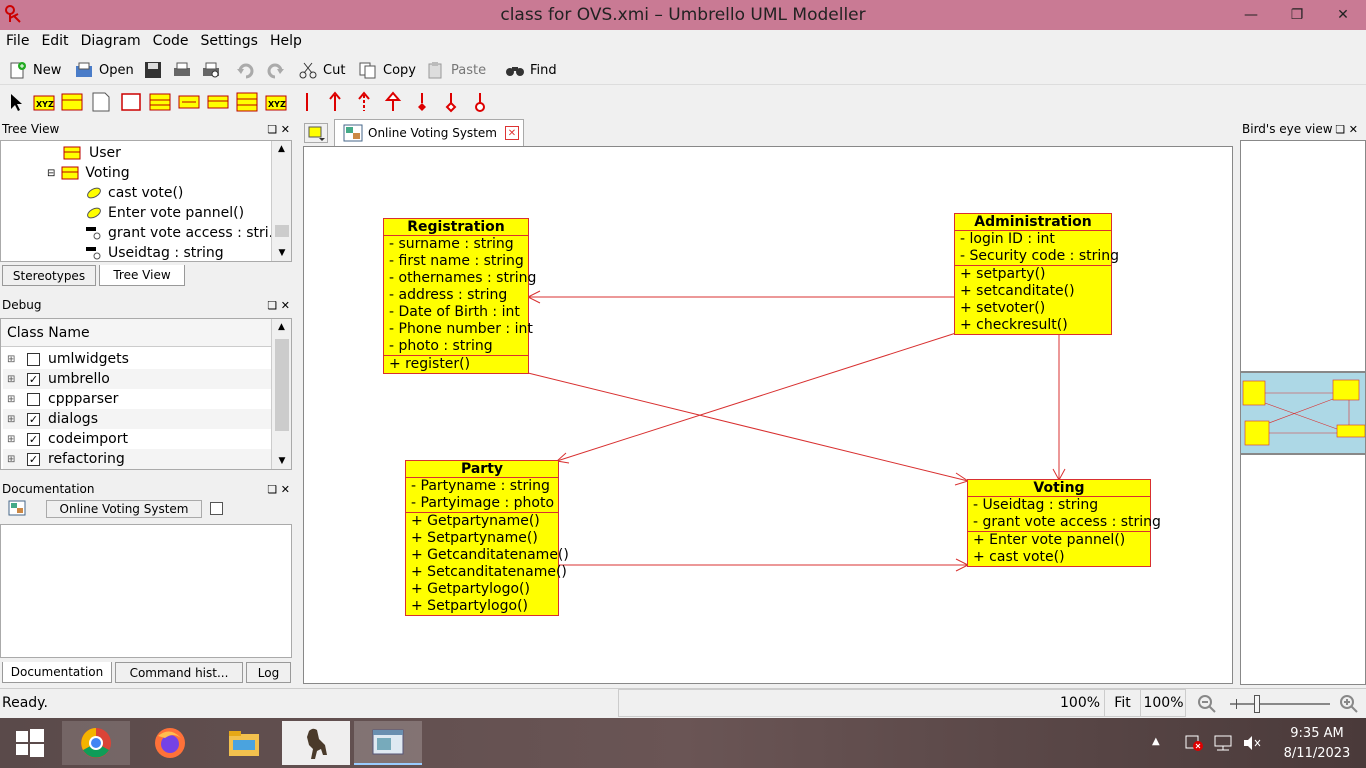 This screenshot has height=768, width=1366. I want to click on close-button: ✕, so click(1343, 15).